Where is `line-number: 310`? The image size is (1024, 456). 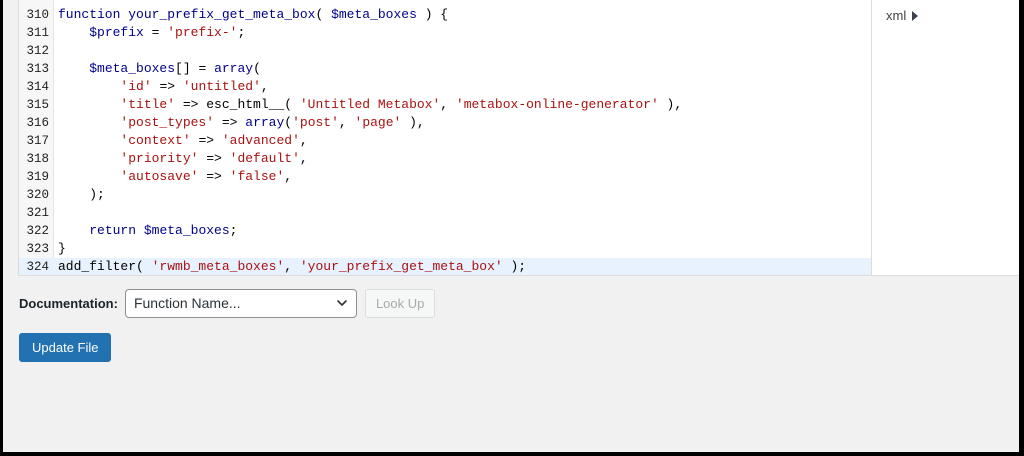 line-number: 310 is located at coordinates (37, 15).